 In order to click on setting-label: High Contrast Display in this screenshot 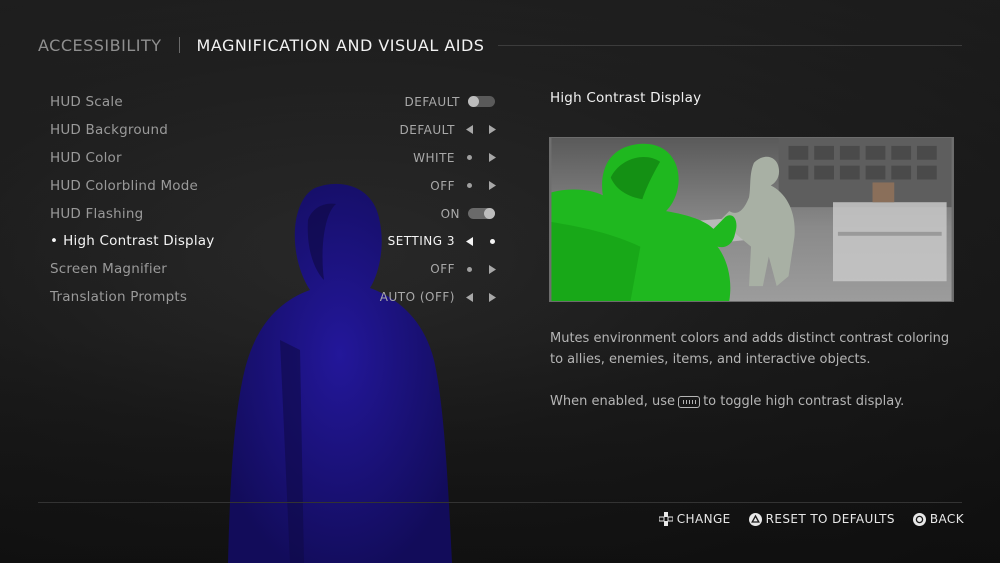, I will do `click(132, 241)`.